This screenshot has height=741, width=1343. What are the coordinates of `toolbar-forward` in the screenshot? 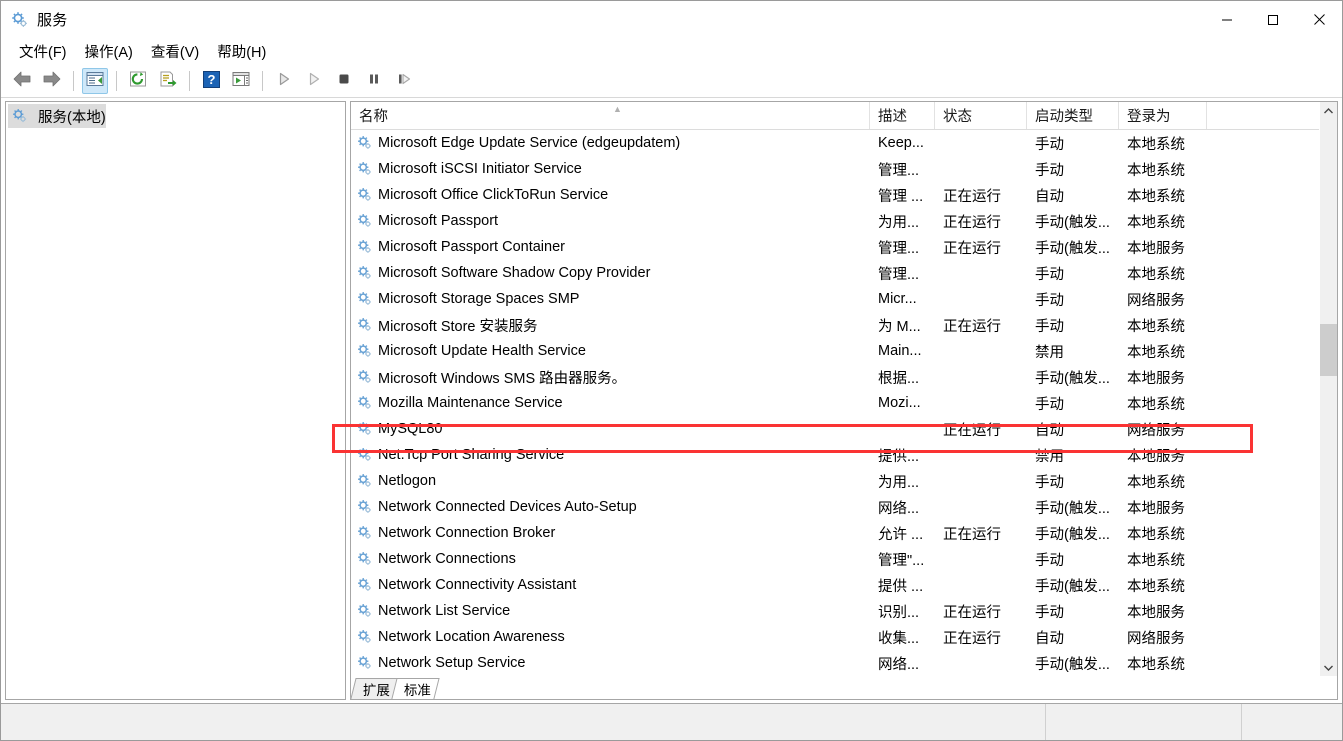 It's located at (52, 81).